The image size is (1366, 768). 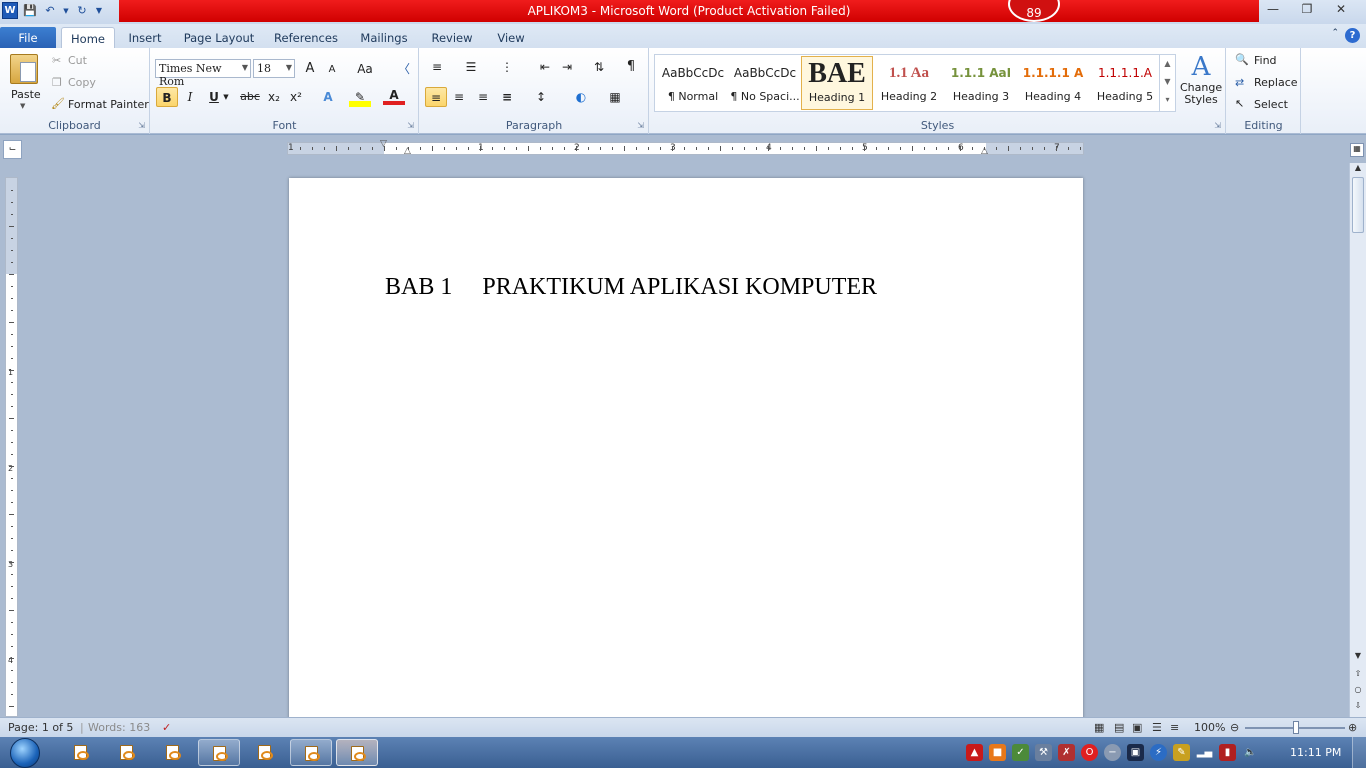 What do you see at coordinates (981, 83) in the screenshot?
I see `style-heading-3: 1.1.1 AaI Heading 3` at bounding box center [981, 83].